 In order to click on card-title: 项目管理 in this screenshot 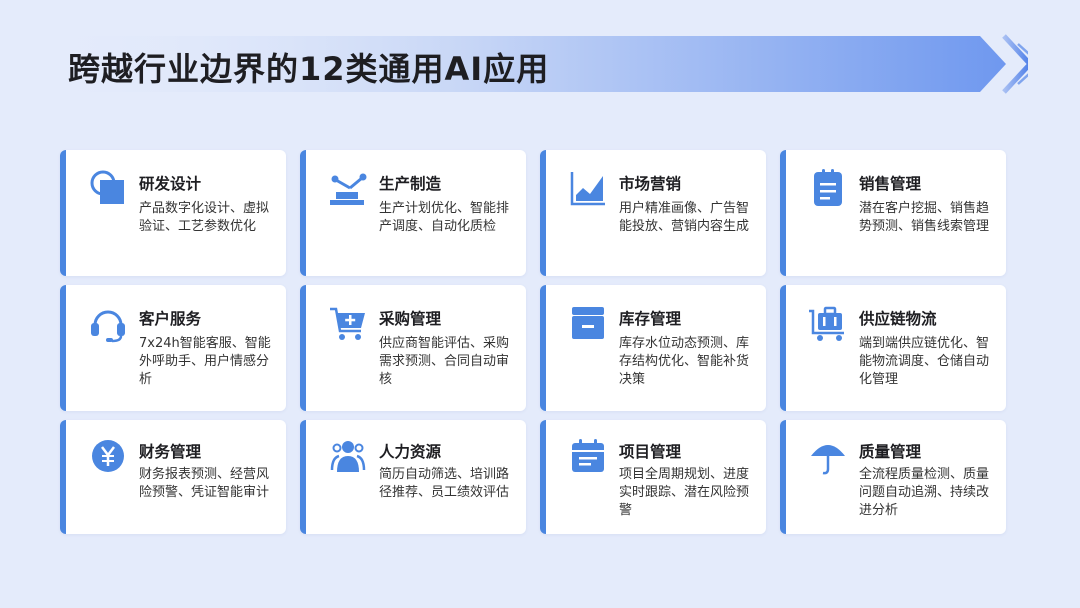, I will do `click(650, 452)`.